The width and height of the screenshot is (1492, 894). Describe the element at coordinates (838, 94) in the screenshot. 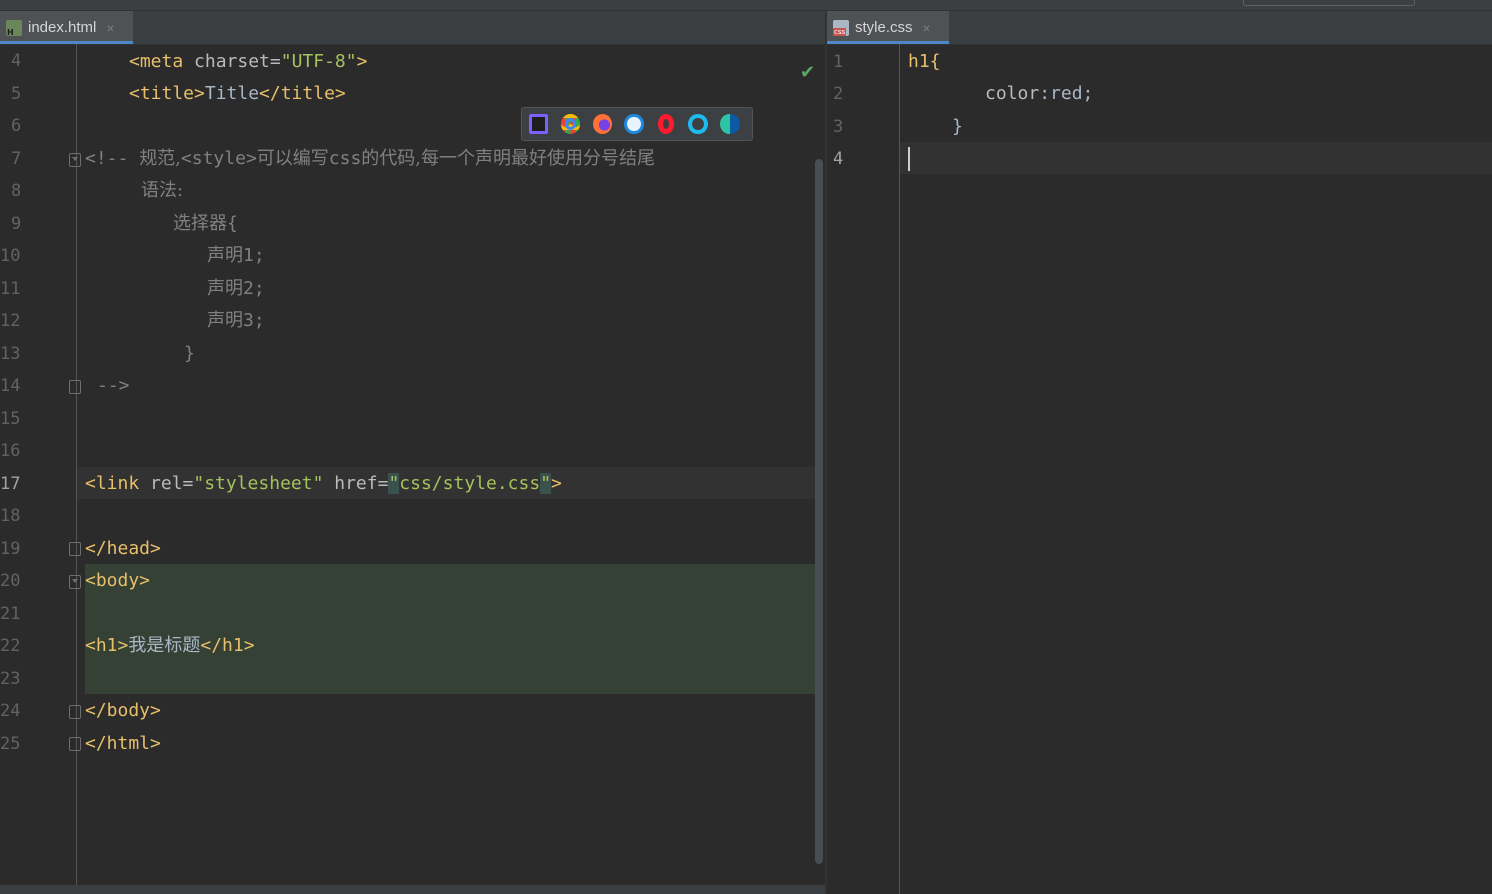

I see `line-number: 2` at that location.